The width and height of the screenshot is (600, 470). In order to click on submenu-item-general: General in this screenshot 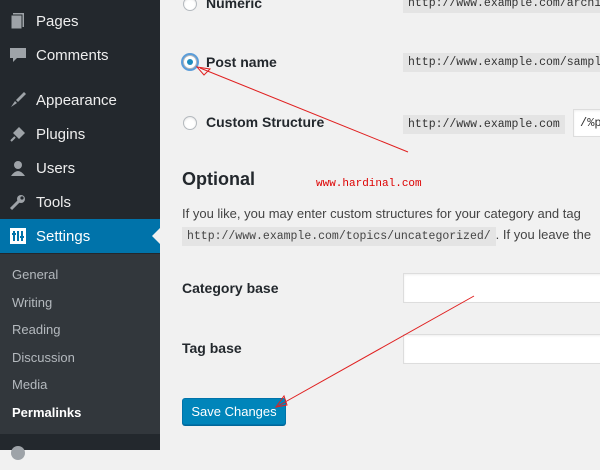, I will do `click(35, 274)`.